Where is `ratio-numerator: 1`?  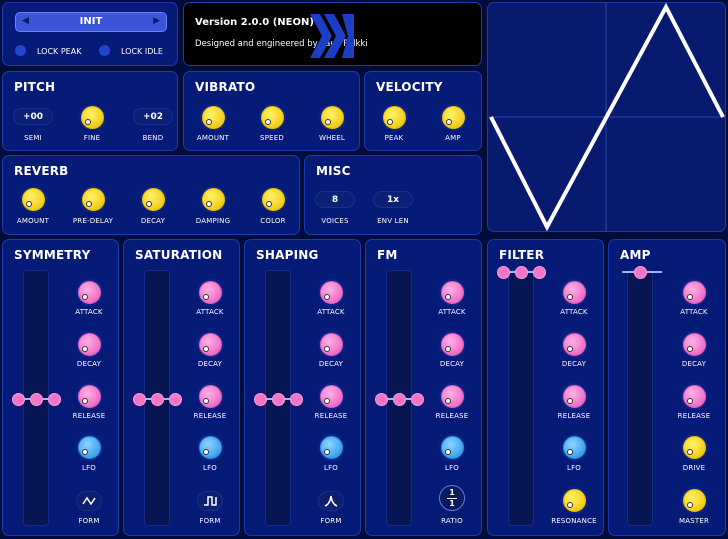
ratio-numerator: 1 is located at coordinates (452, 492).